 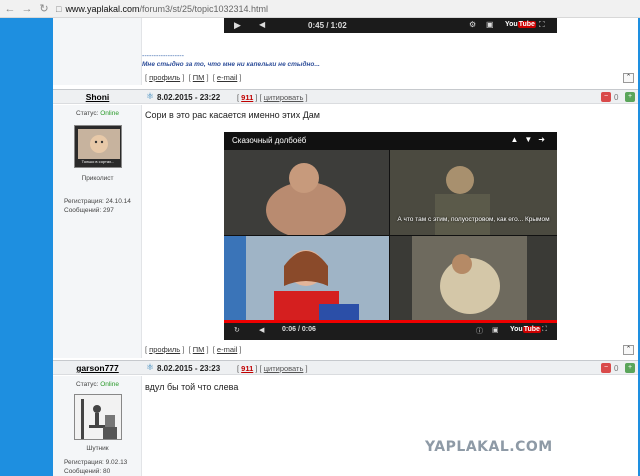 I want to click on video-title: Сказочный долбоёб, so click(x=269, y=140).